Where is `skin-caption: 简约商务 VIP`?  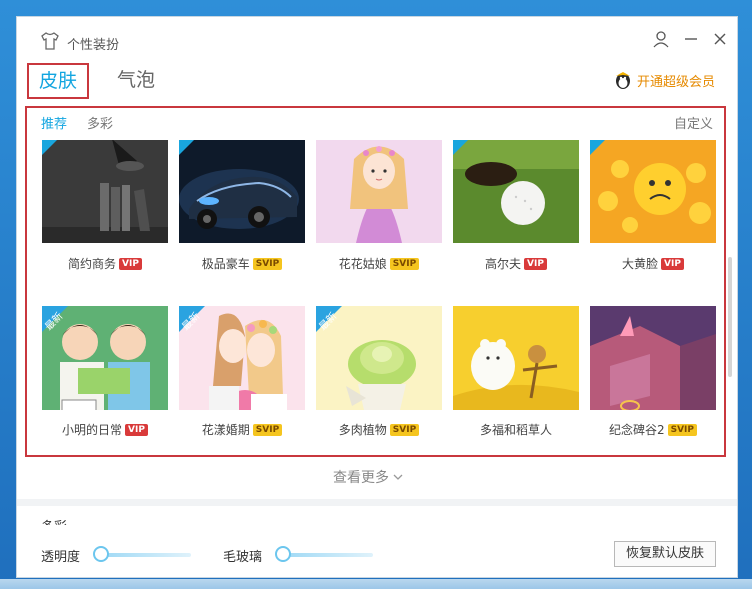 skin-caption: 简约商务 VIP is located at coordinates (105, 263).